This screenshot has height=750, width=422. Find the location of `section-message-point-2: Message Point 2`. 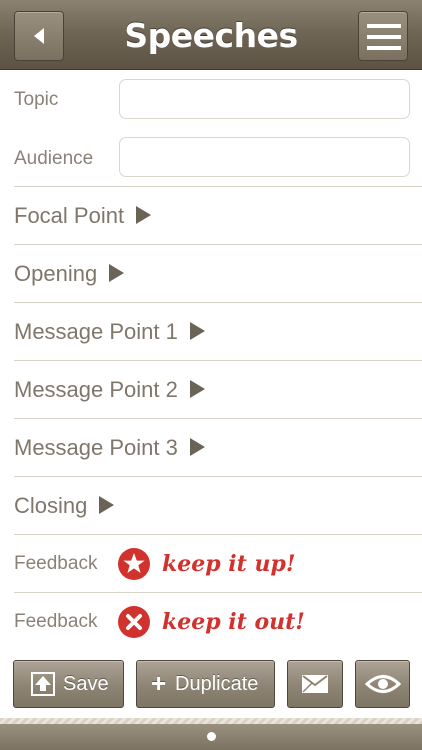

section-message-point-2: Message Point 2 is located at coordinates (218, 390).